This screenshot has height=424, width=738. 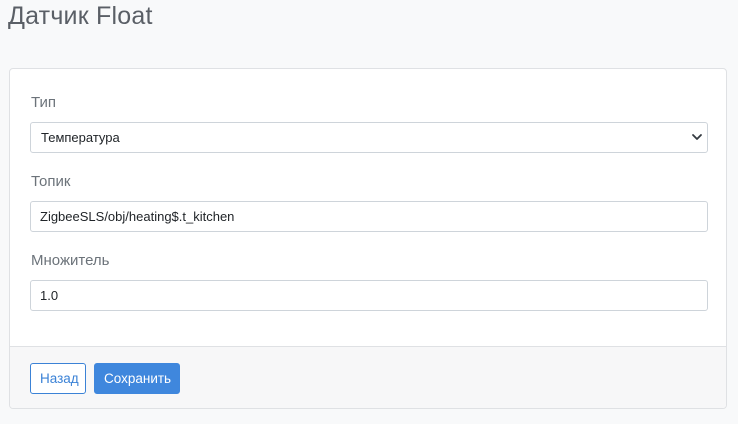 What do you see at coordinates (44, 102) in the screenshot?
I see `type-label: Тип` at bounding box center [44, 102].